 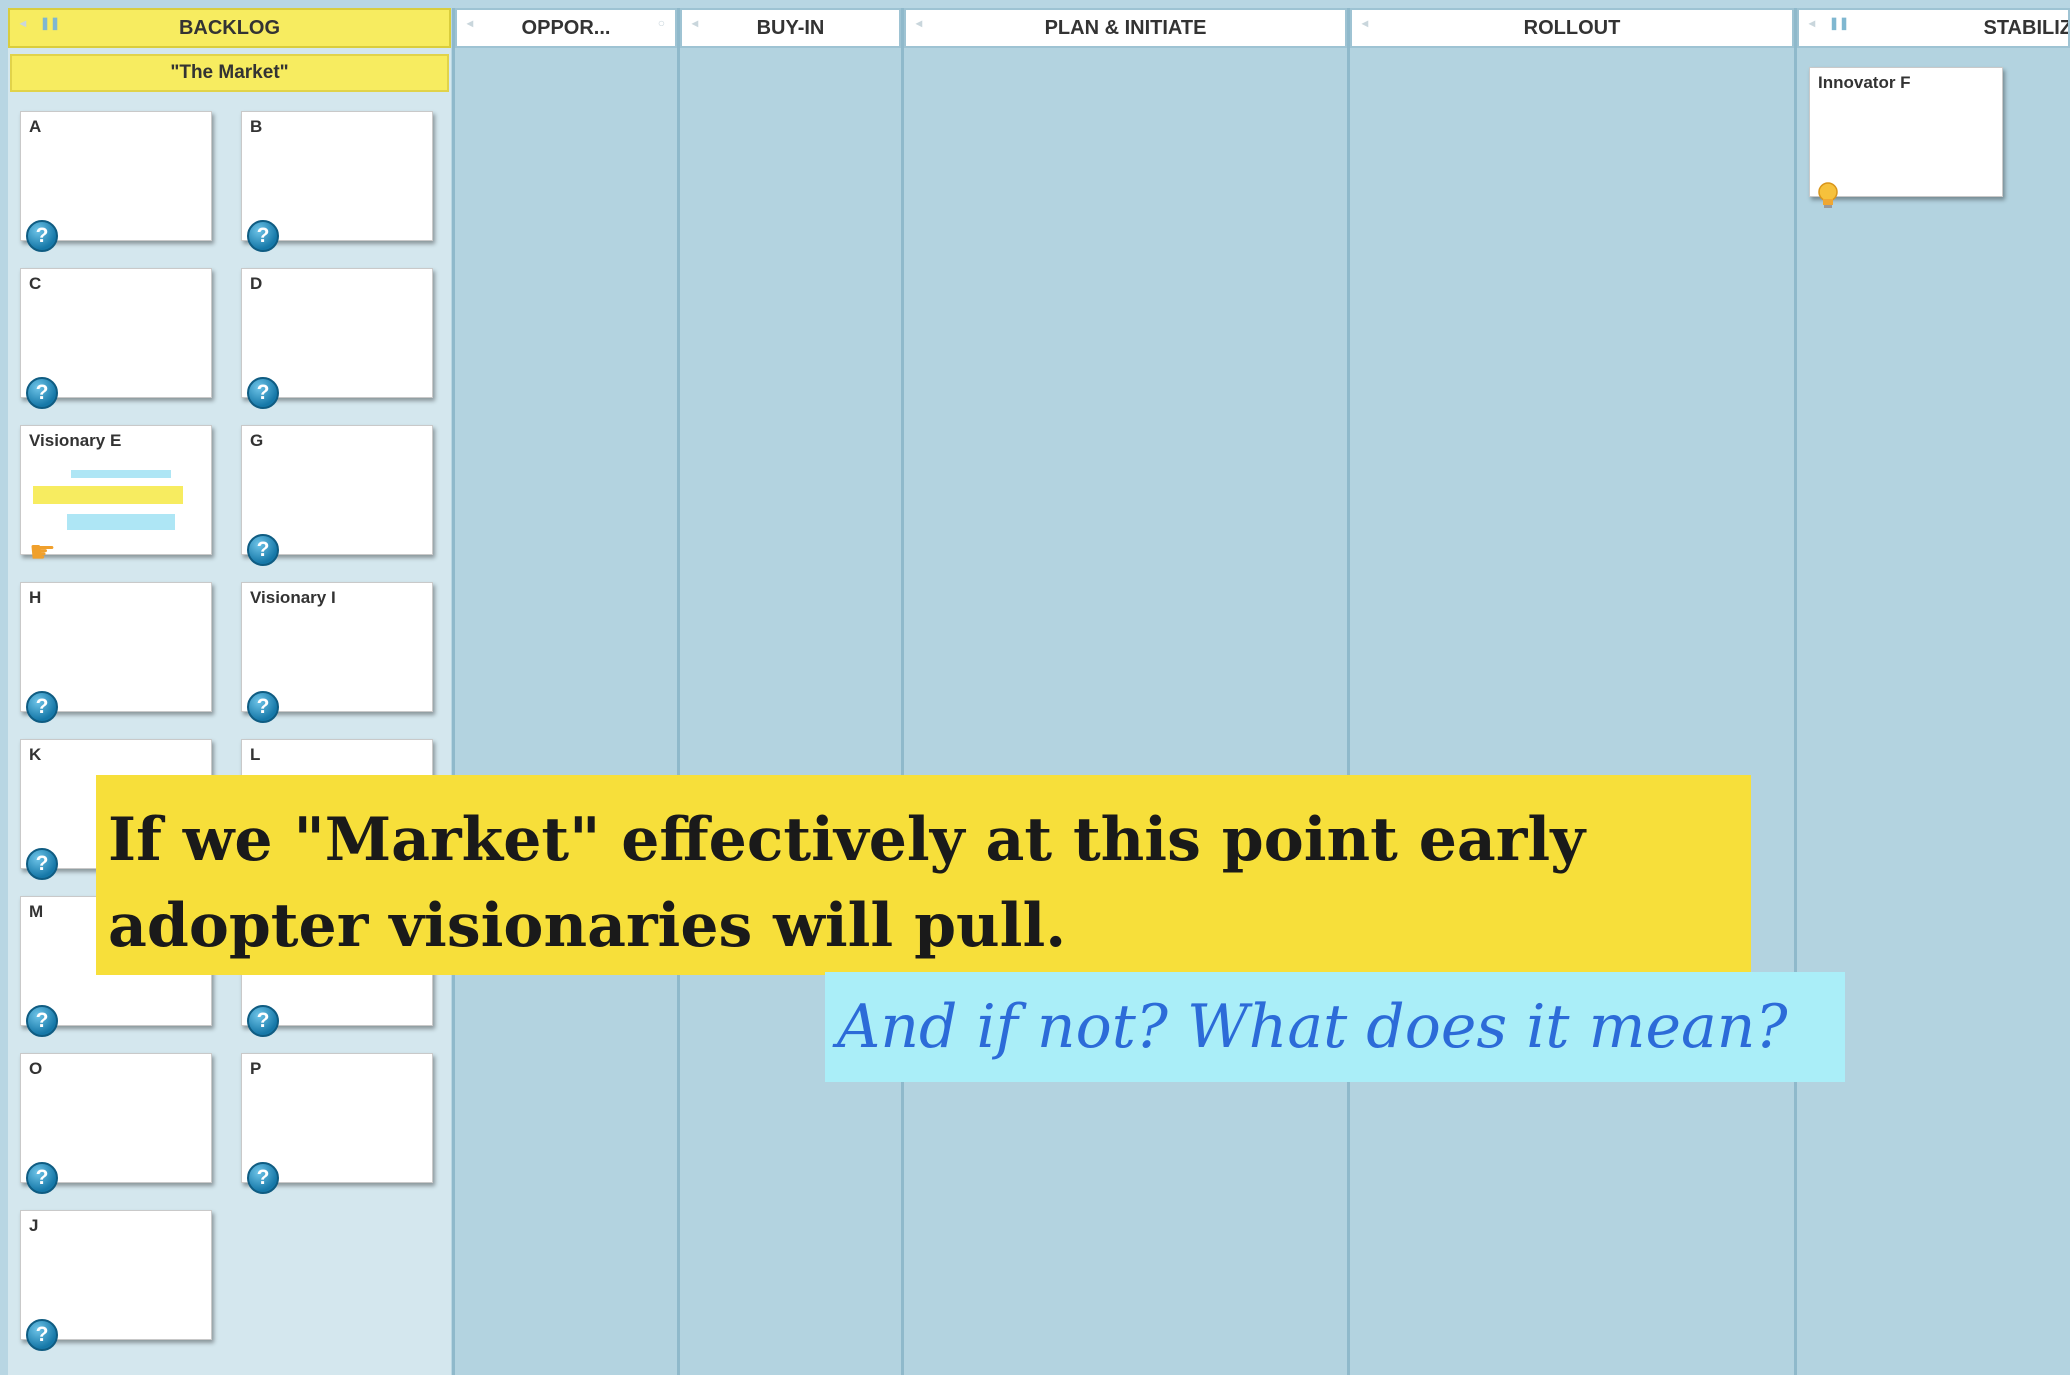 I want to click on column-header-buy-in: ◂ BUY-IN, so click(x=790, y=28).